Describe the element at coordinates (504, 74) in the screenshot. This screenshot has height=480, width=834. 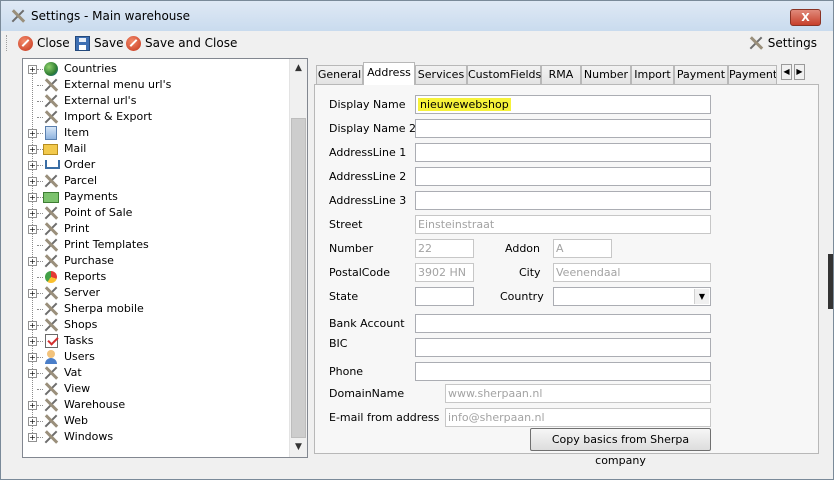
I see `tab-customfields: CustomFields` at that location.